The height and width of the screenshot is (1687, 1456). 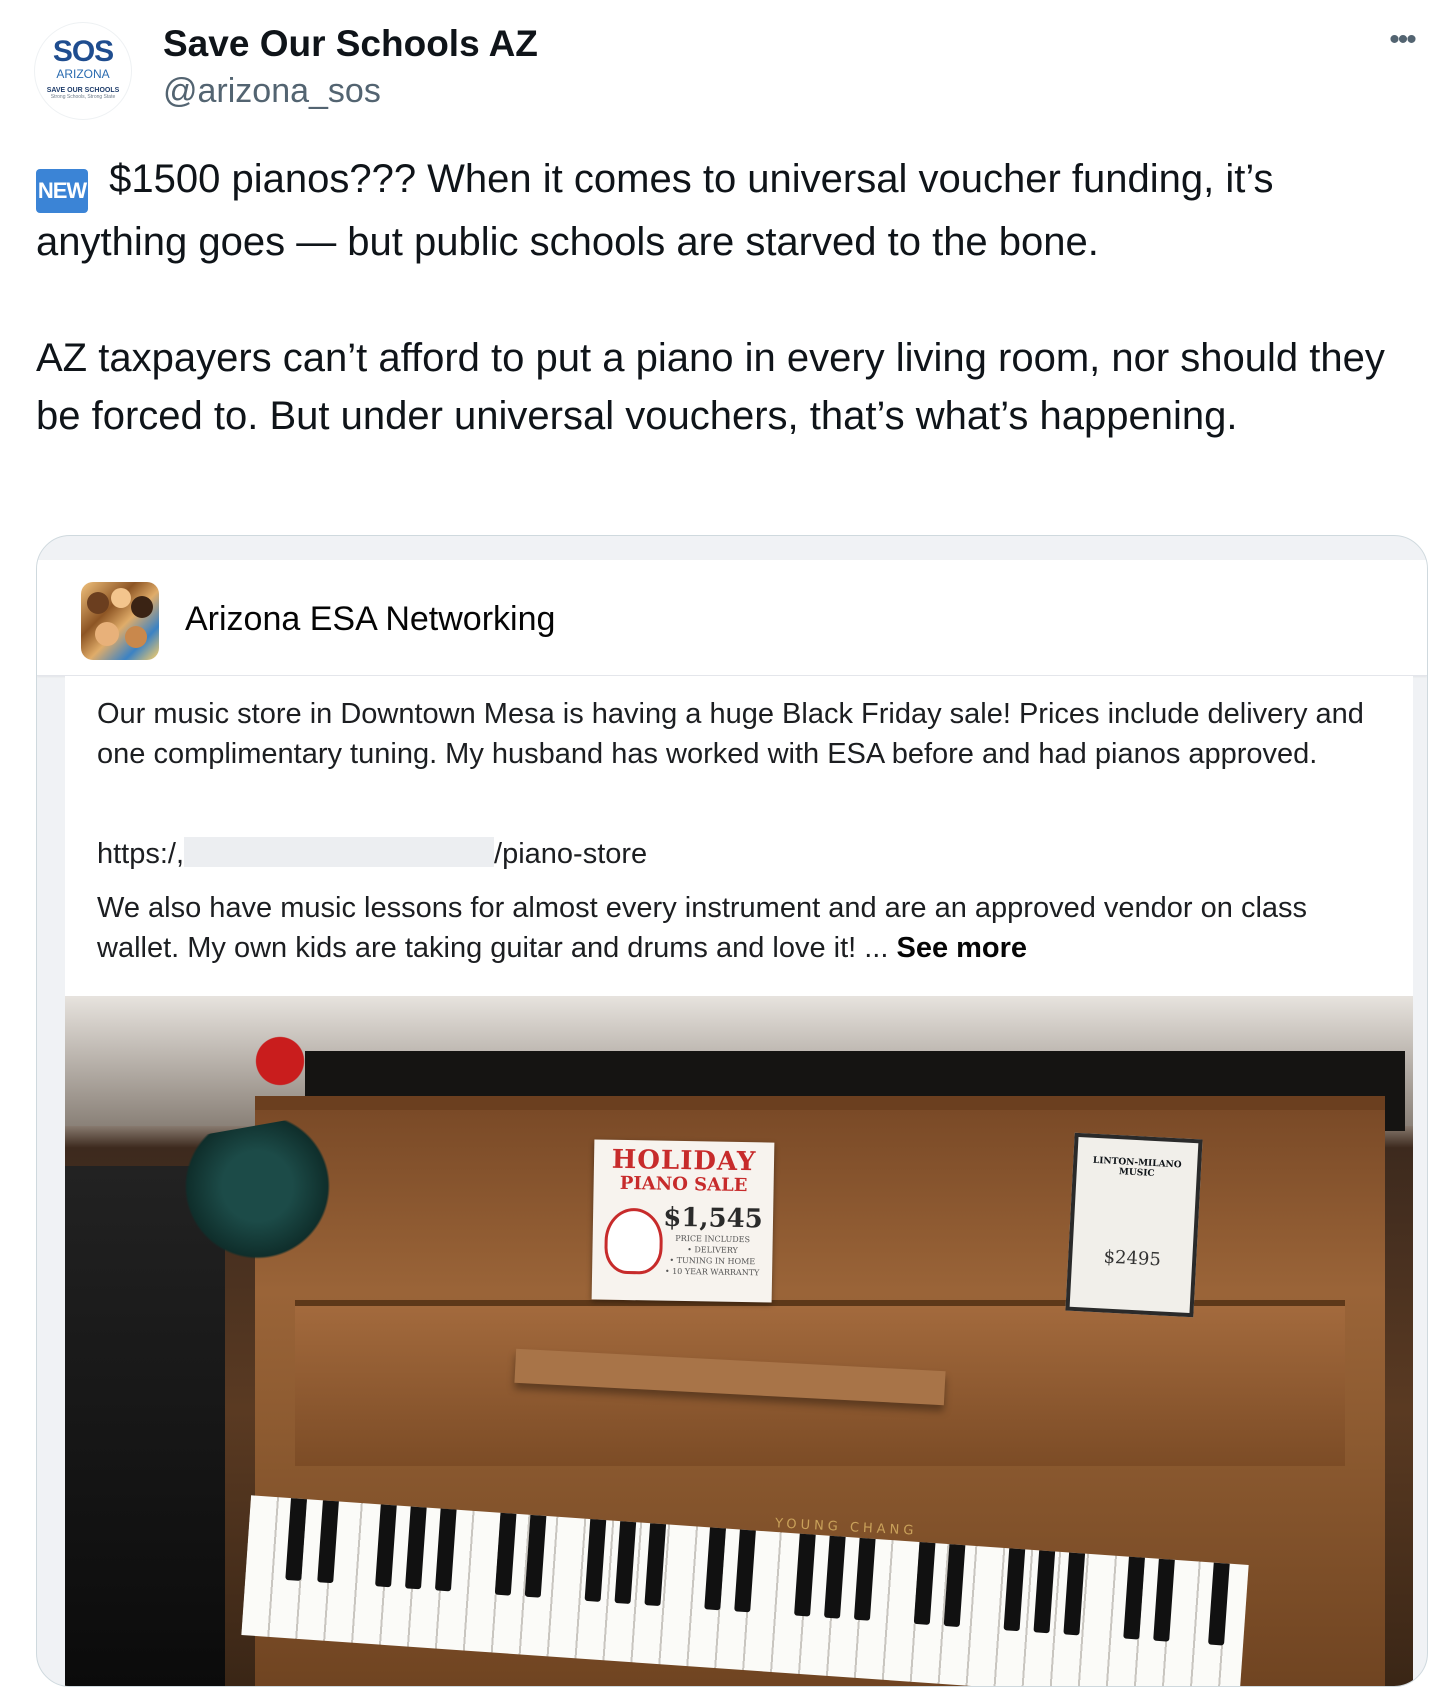 I want to click on redacted-block, so click(x=339, y=852).